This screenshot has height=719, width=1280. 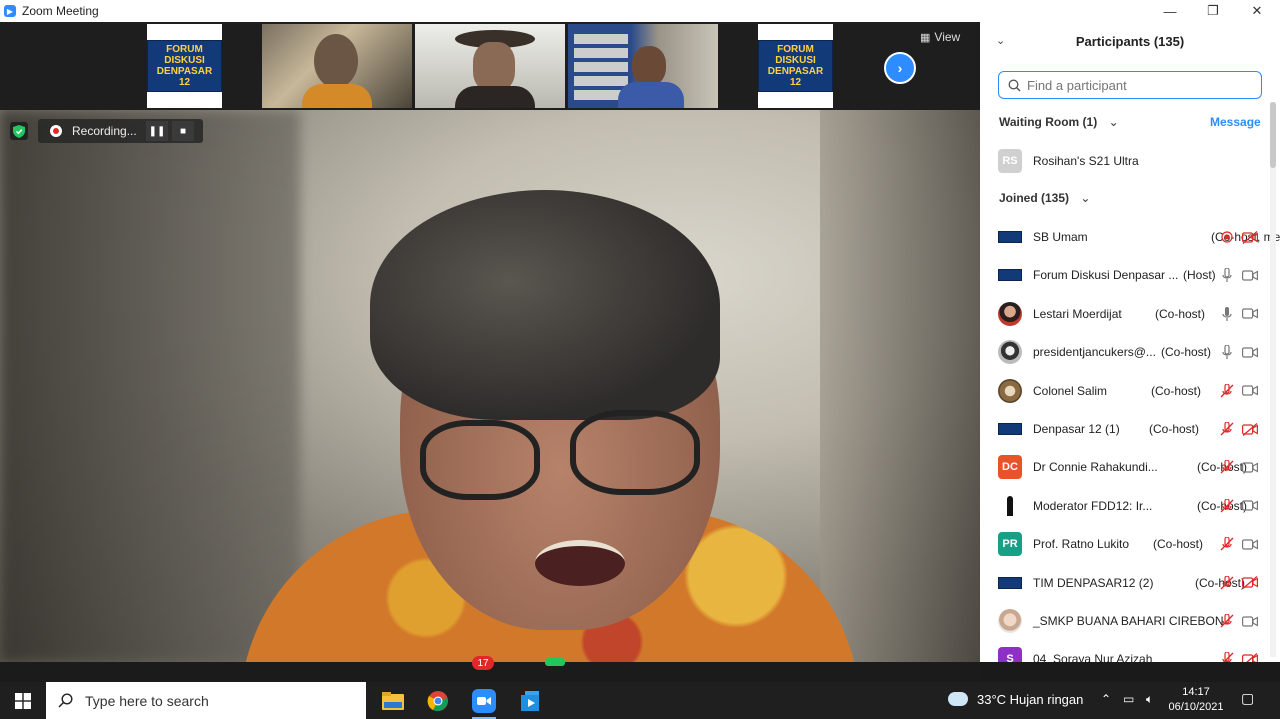 What do you see at coordinates (1044, 198) in the screenshot?
I see `joined-header: Joined (135) ⌄` at bounding box center [1044, 198].